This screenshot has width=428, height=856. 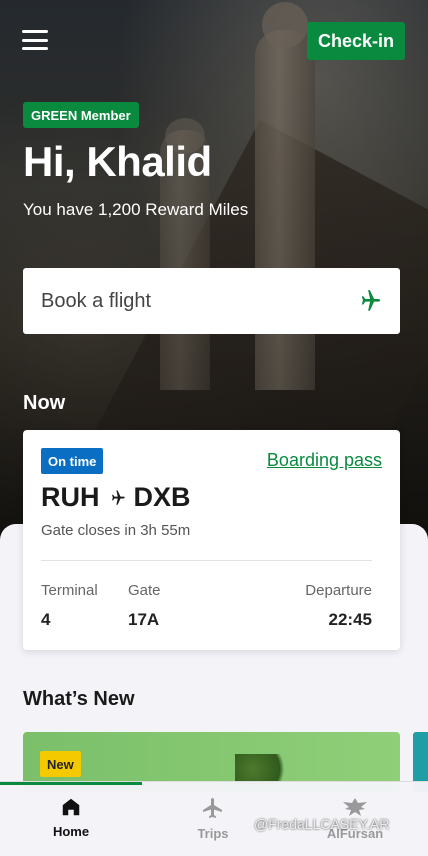 What do you see at coordinates (46, 619) in the screenshot?
I see `terminal-value: 4` at bounding box center [46, 619].